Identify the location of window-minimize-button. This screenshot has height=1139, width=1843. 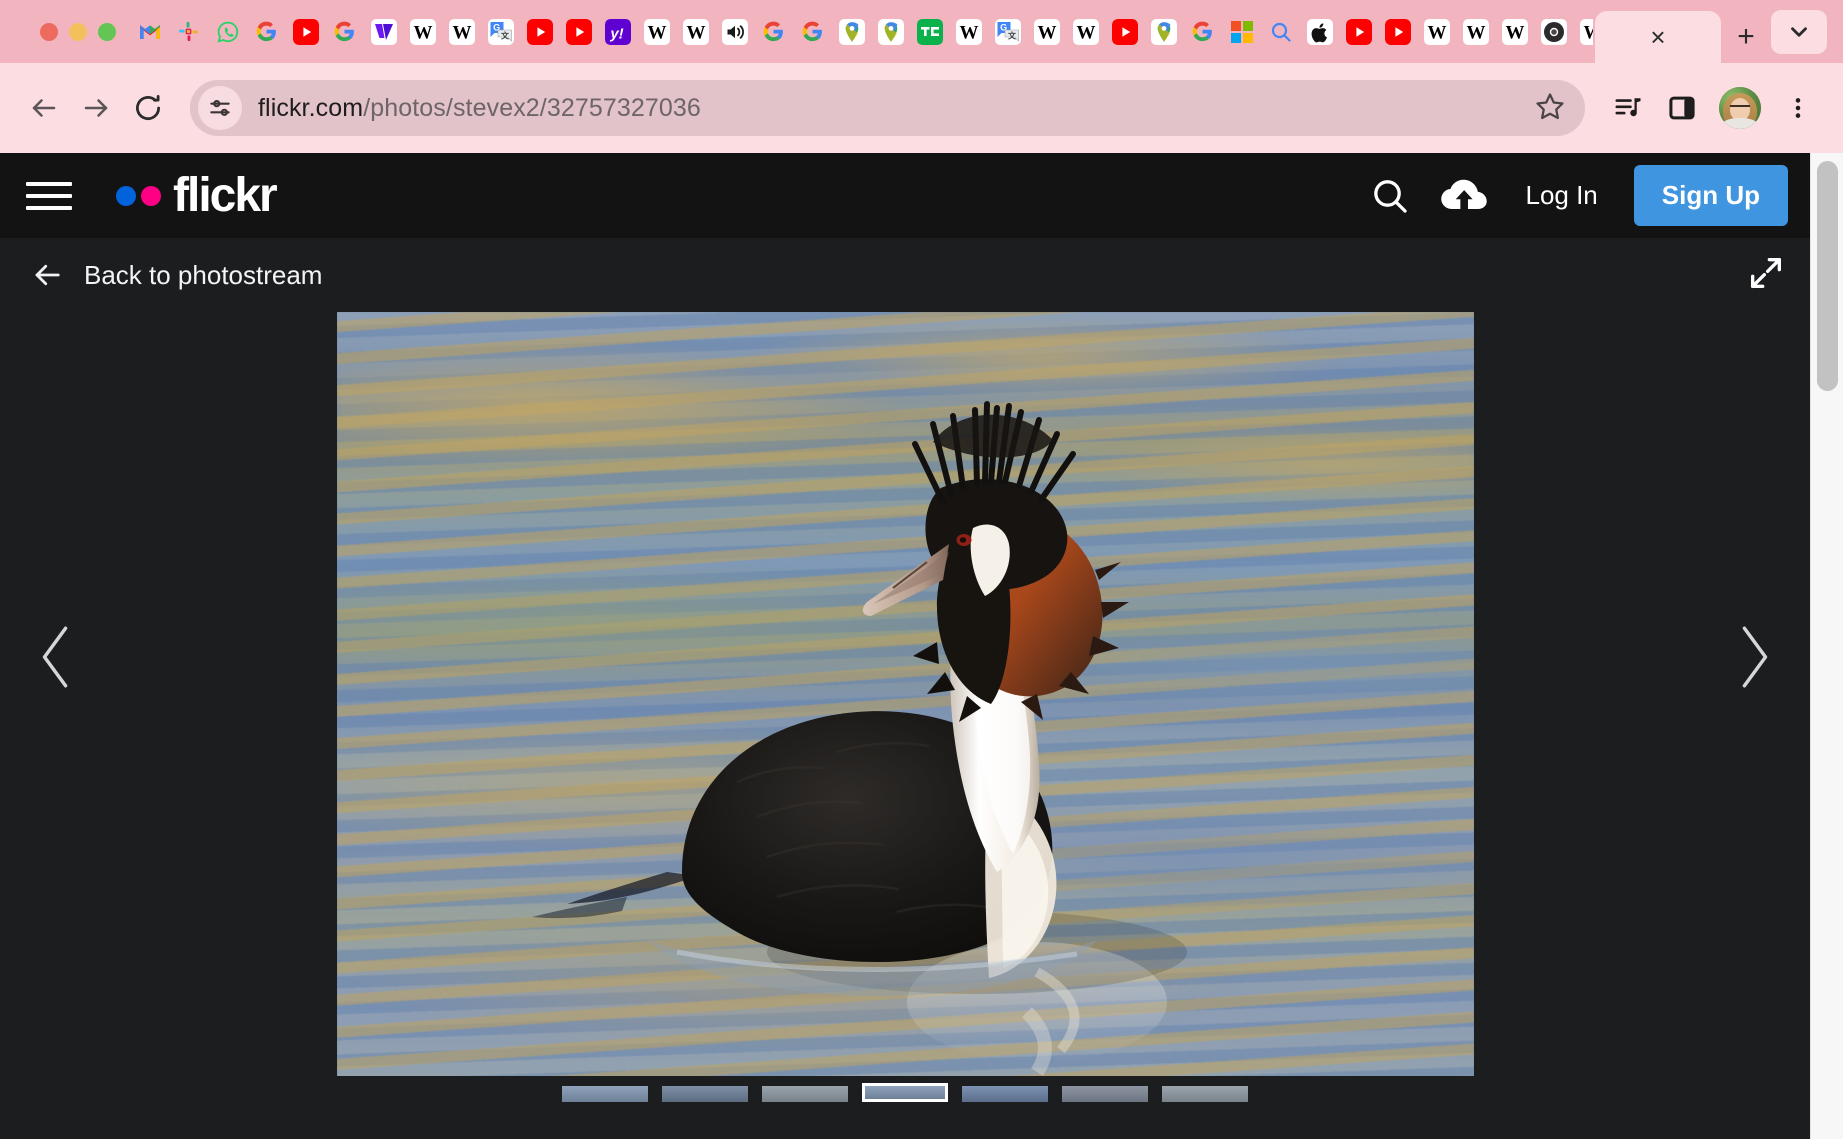
(78, 31).